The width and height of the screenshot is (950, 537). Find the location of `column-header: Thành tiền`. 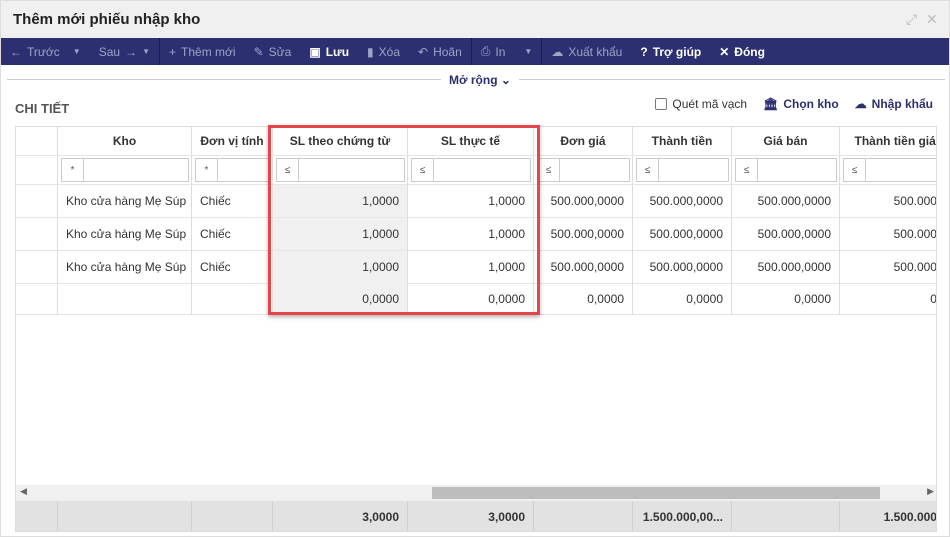

column-header: Thành tiền is located at coordinates (682, 141).